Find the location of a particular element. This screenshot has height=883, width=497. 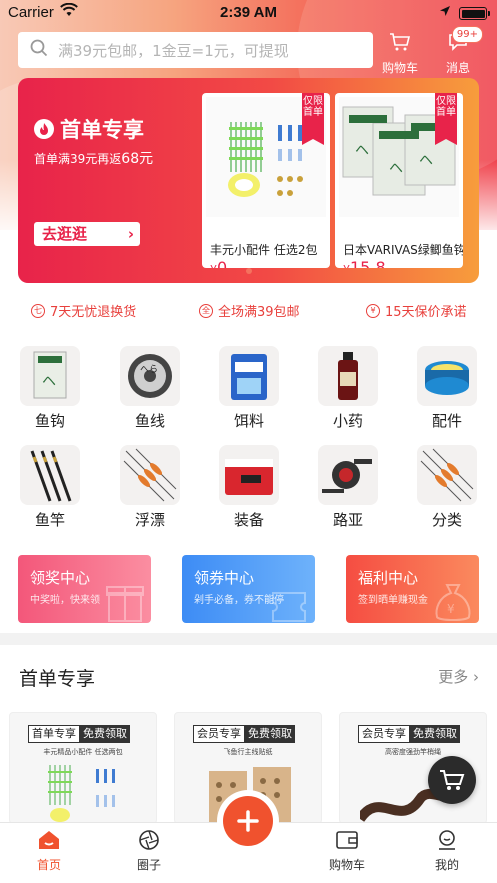

promise-price-protect: ¥ 15天保价承诺 is located at coordinates (416, 310).